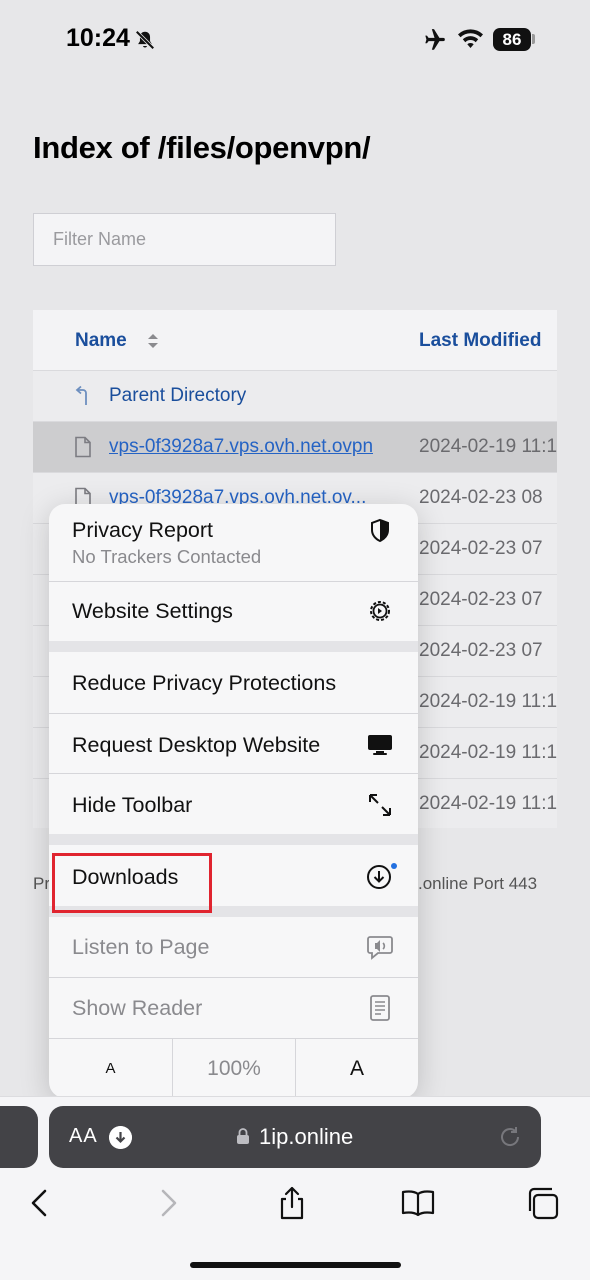 The height and width of the screenshot is (1280, 590). Describe the element at coordinates (41, 883) in the screenshot. I see `footer-text-left: Pr` at that location.